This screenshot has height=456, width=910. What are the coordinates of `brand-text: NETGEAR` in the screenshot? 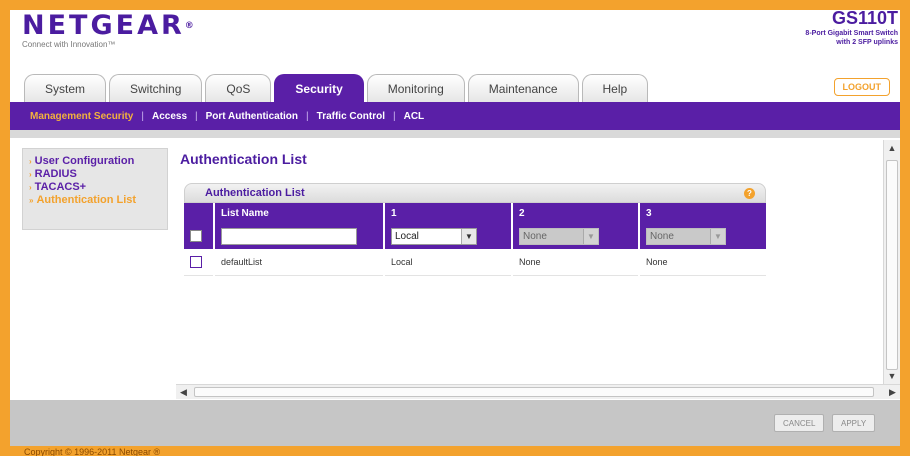 It's located at (103, 25).